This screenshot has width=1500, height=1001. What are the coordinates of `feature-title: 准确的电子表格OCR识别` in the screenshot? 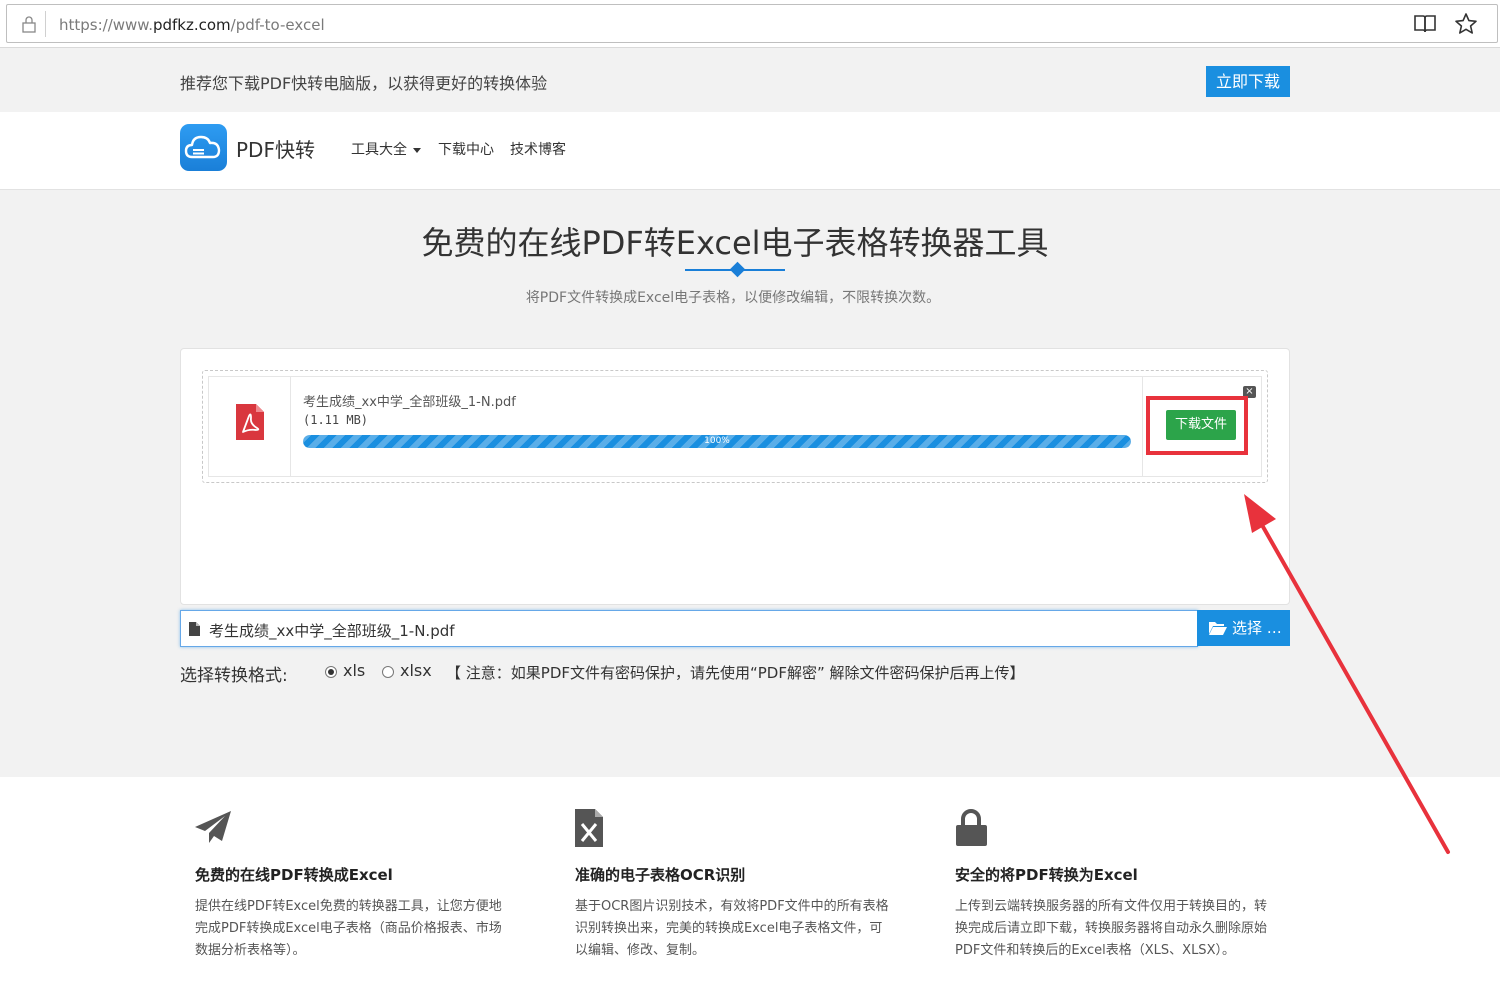 It's located at (660, 875).